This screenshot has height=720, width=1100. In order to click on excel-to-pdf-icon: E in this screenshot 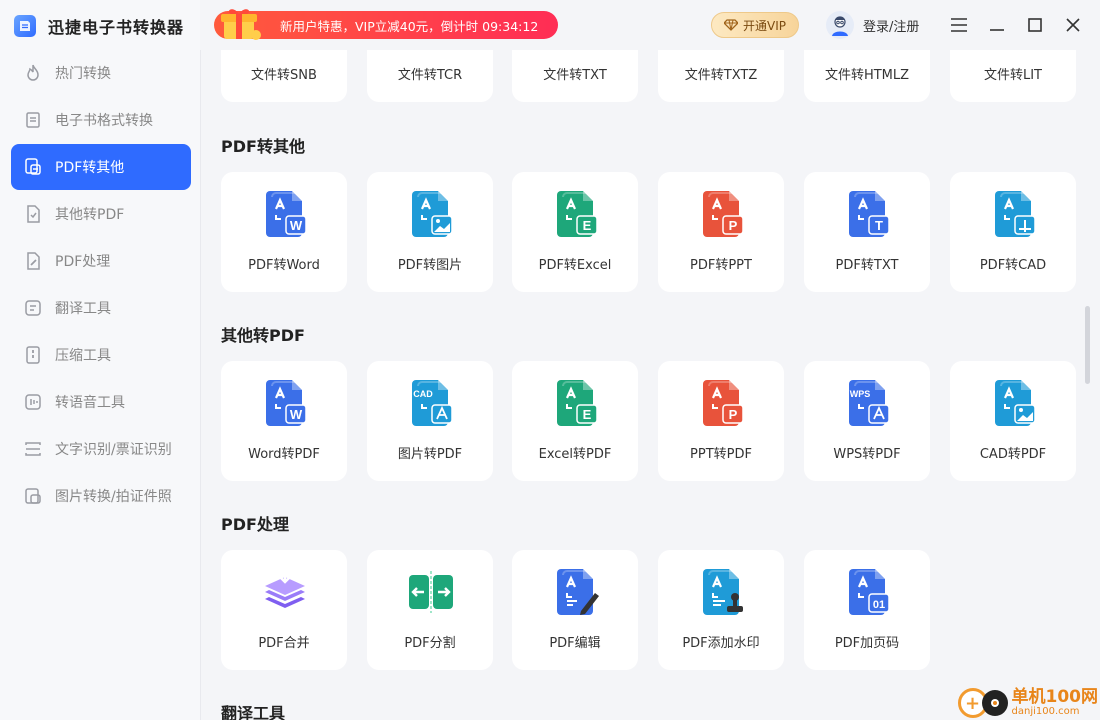, I will do `click(576, 403)`.